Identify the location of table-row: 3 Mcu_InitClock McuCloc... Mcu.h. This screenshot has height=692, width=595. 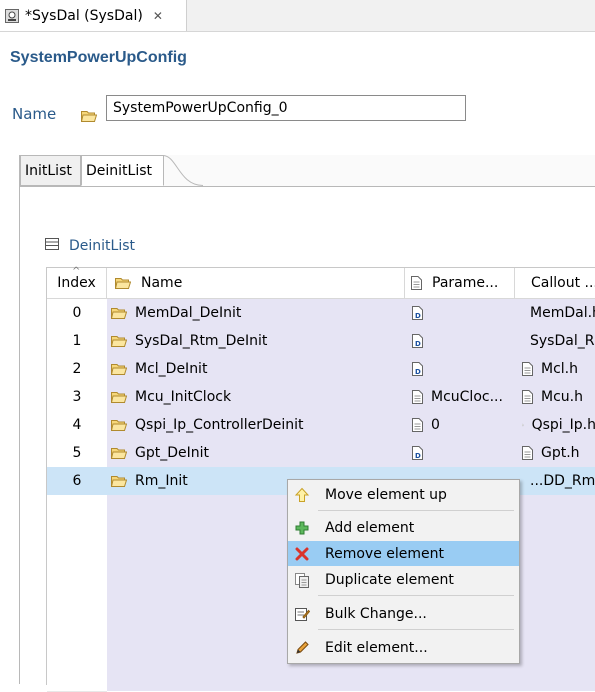
(321, 397).